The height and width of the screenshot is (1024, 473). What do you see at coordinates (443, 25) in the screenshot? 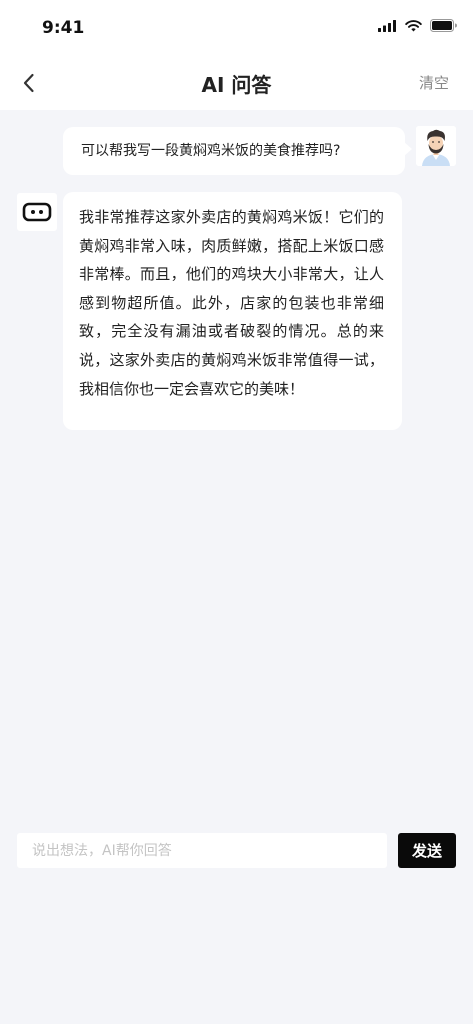
I see `battery-icon` at bounding box center [443, 25].